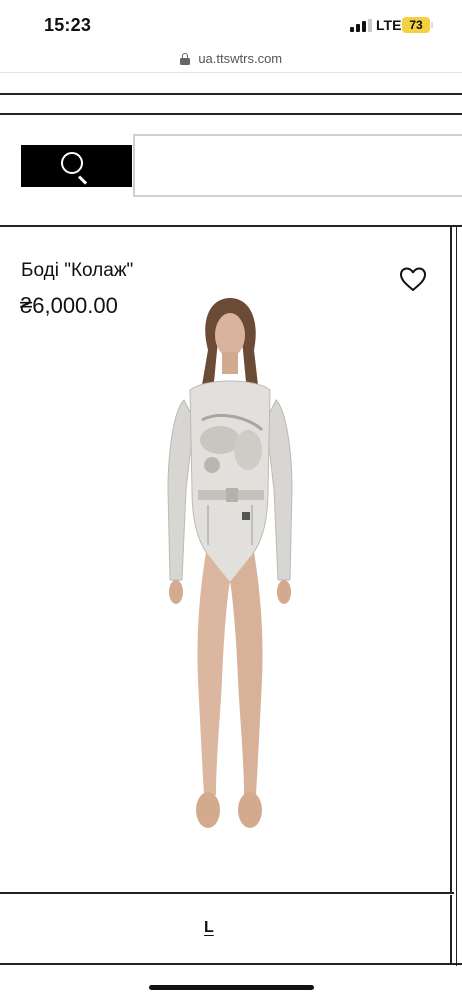 This screenshot has height=999, width=462. What do you see at coordinates (69, 305) in the screenshot?
I see `product-price: ₴6,000.00` at bounding box center [69, 305].